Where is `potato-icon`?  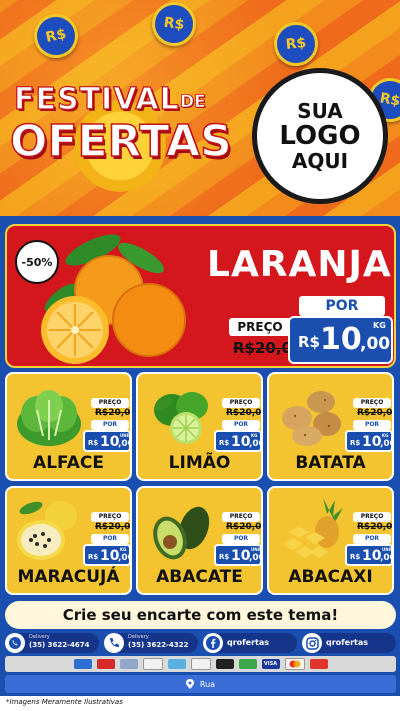
potato-icon is located at coordinates (311, 418).